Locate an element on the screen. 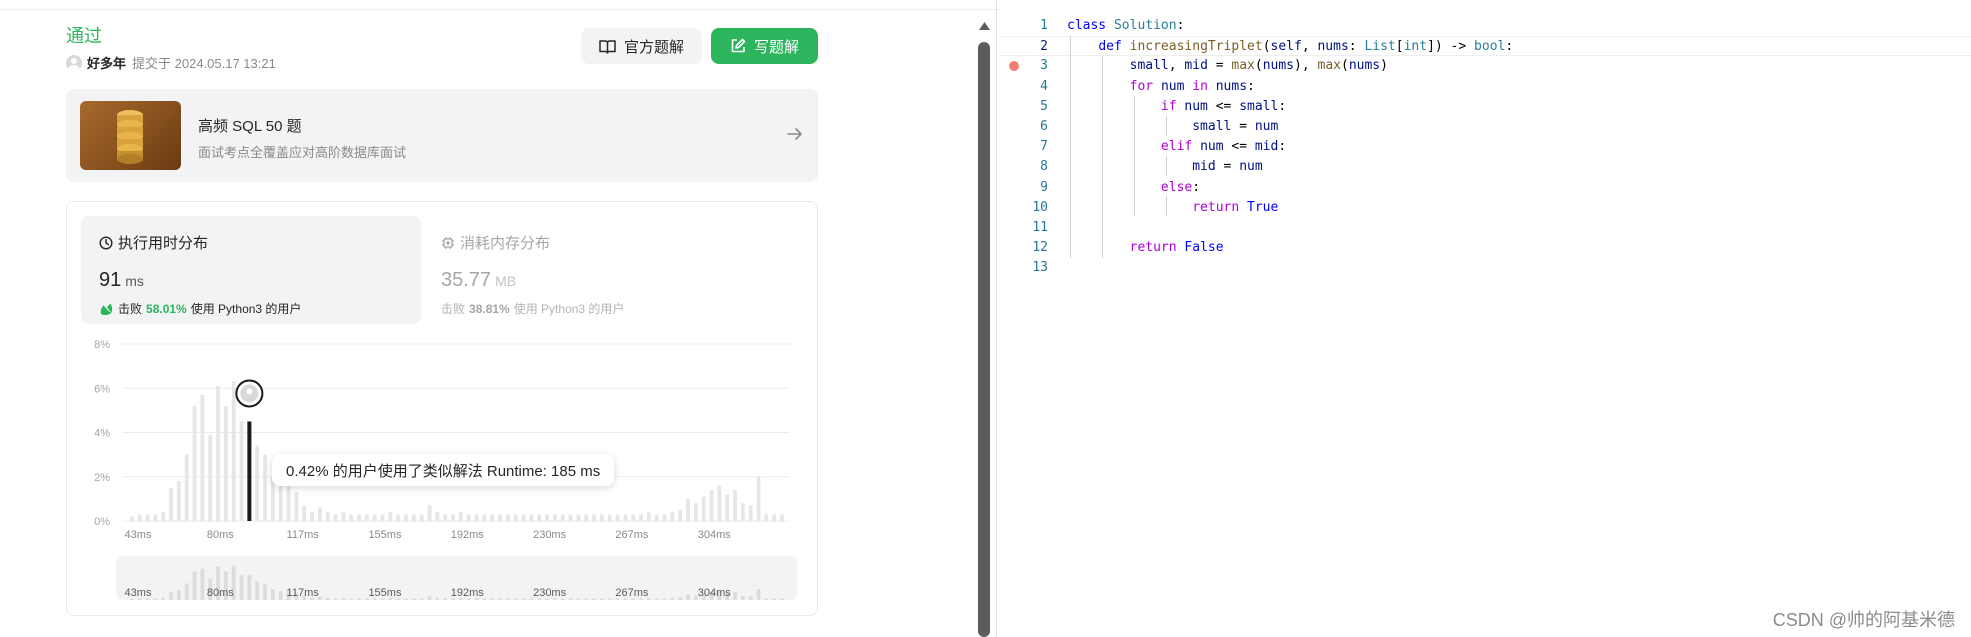 The height and width of the screenshot is (637, 1971). line-number: 10 is located at coordinates (1024, 208).